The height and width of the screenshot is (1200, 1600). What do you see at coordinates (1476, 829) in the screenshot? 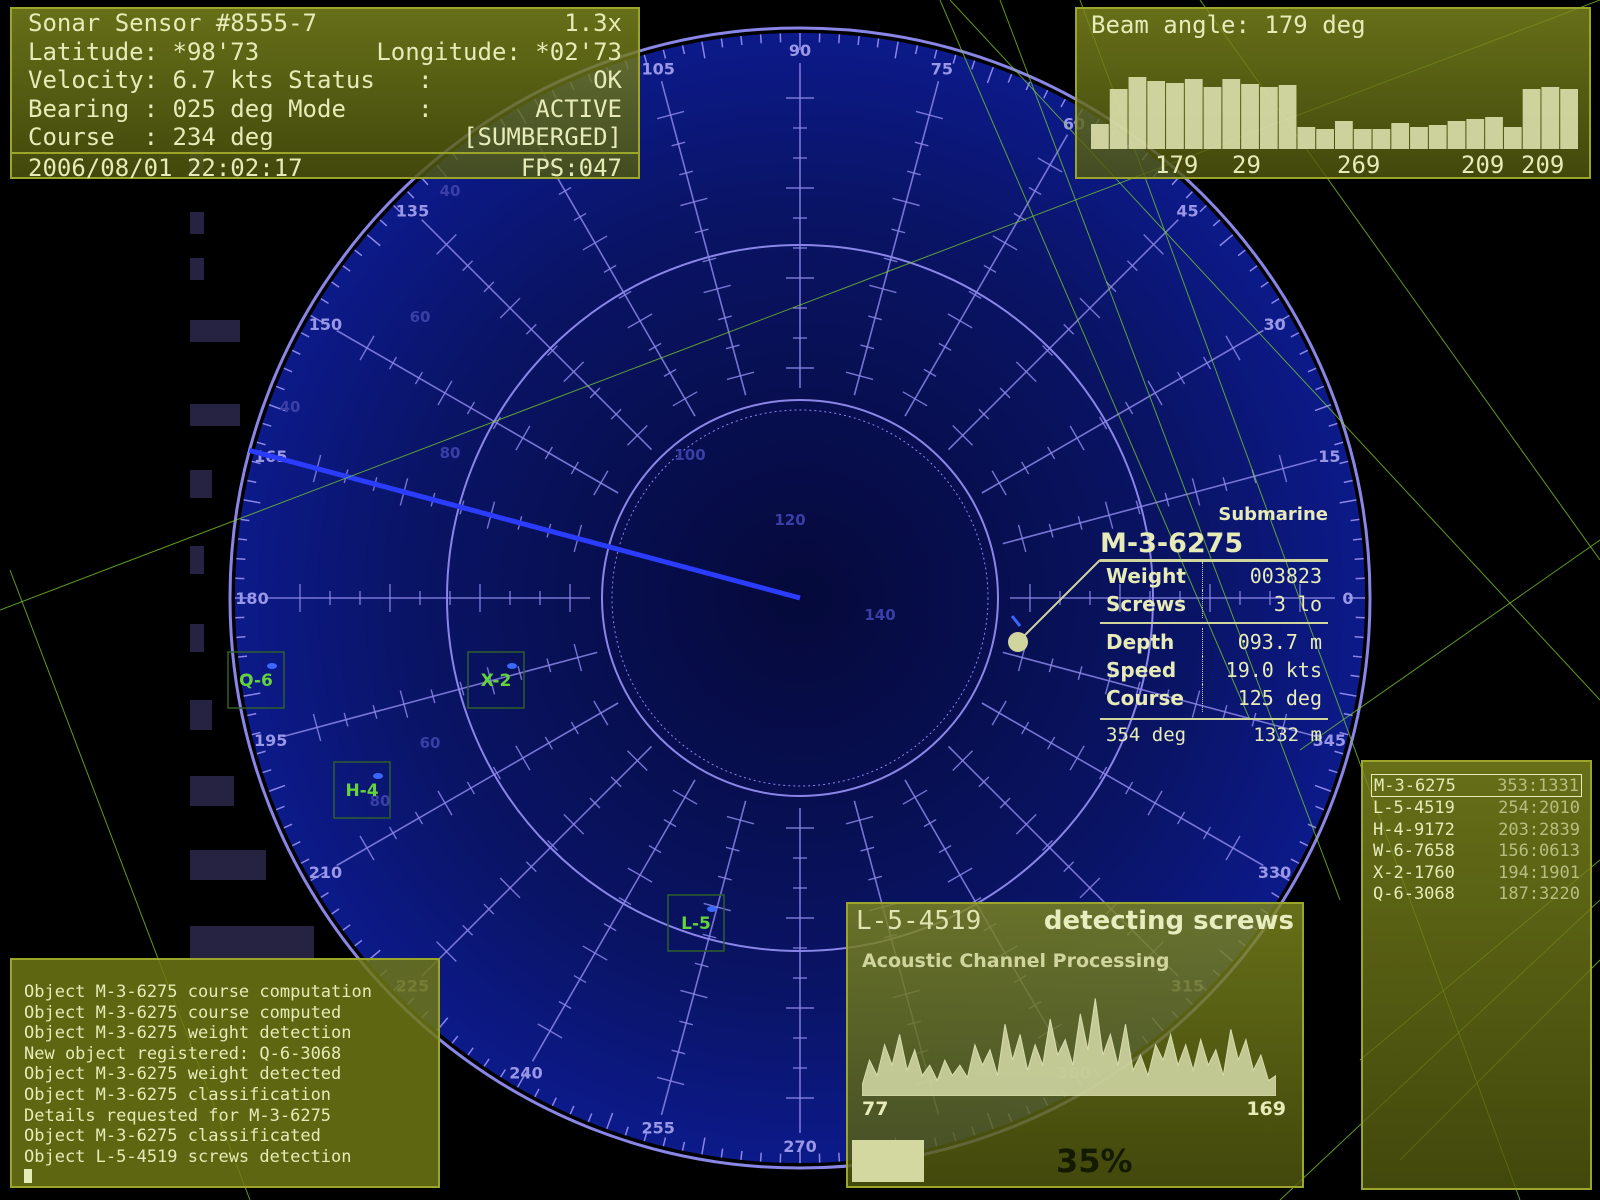
I see `contact-list-item: H-4-9172 203:2839` at bounding box center [1476, 829].